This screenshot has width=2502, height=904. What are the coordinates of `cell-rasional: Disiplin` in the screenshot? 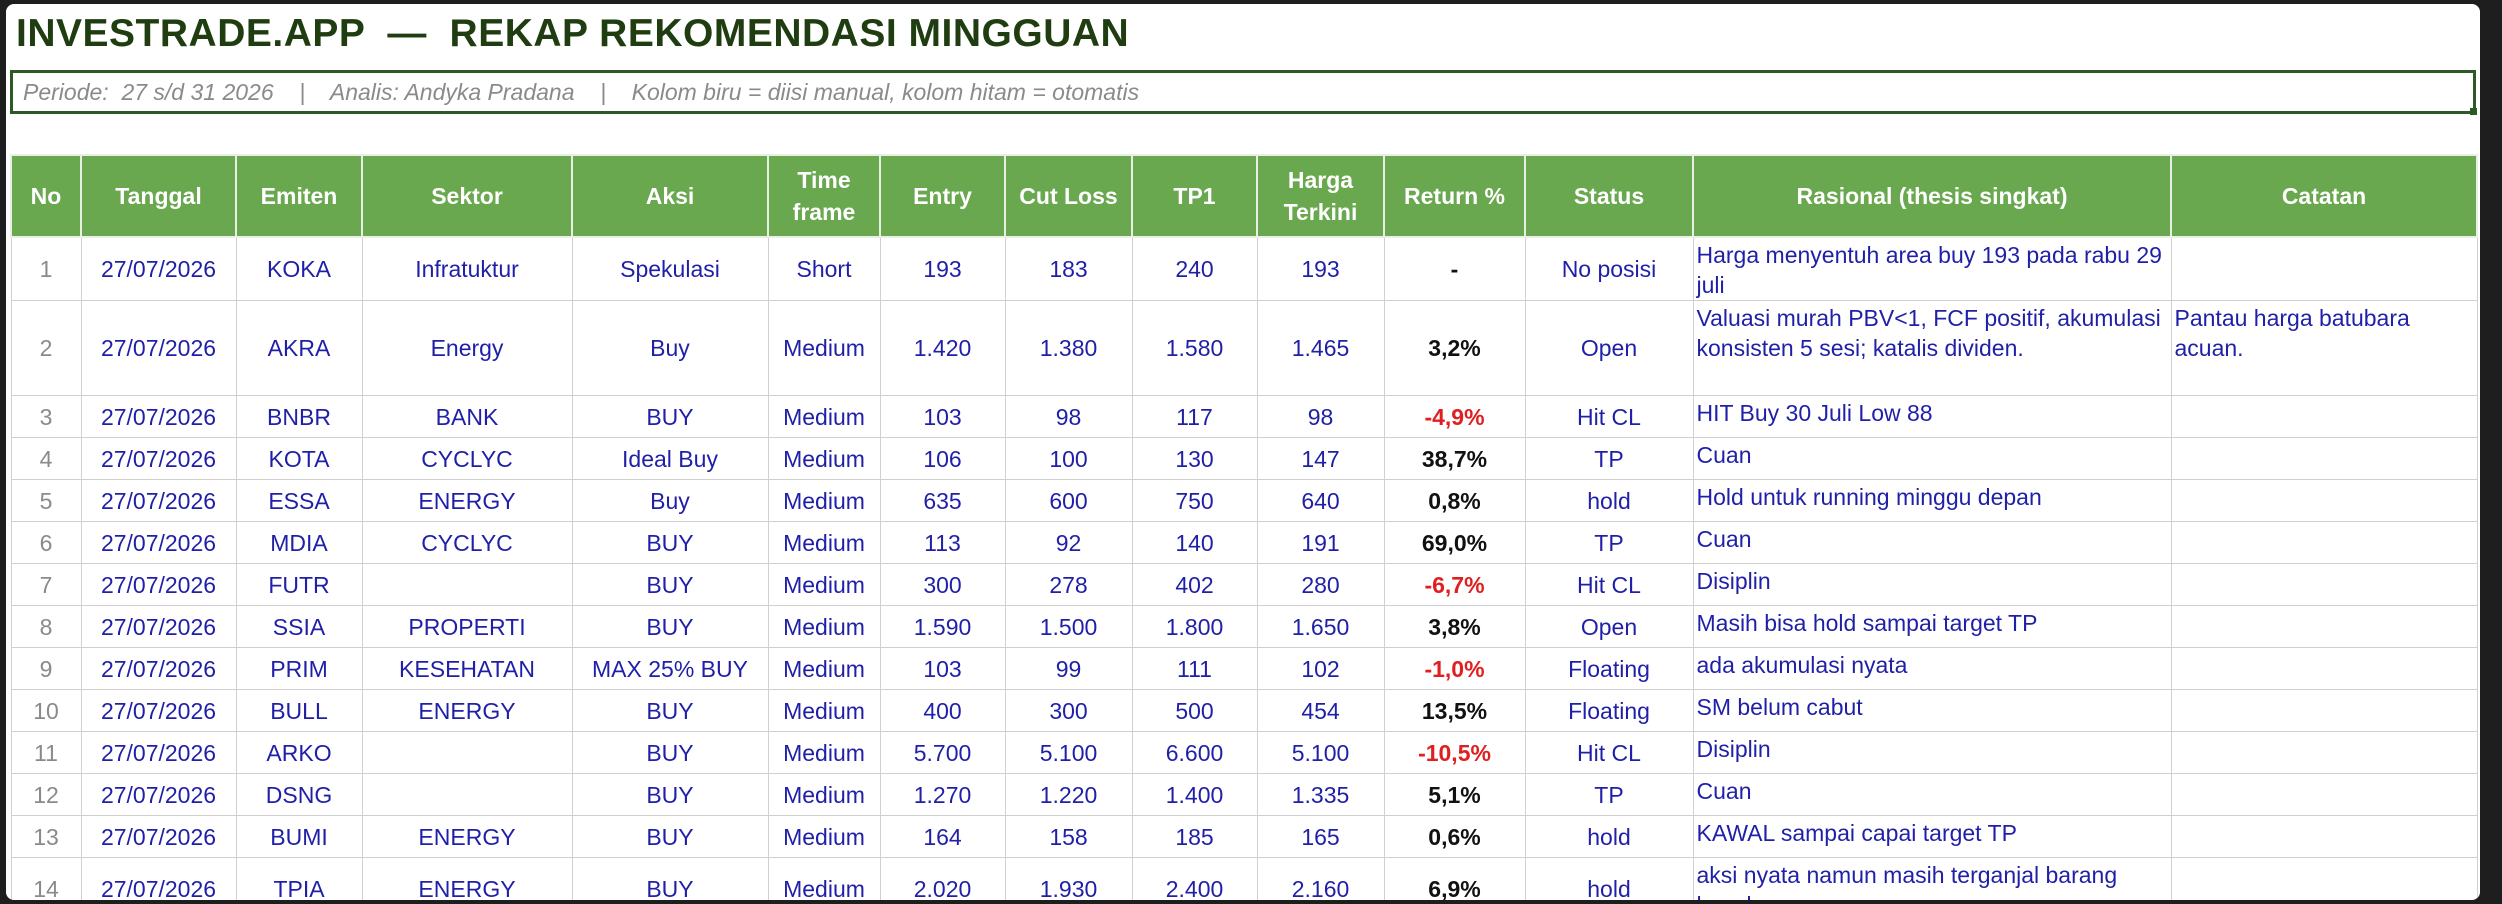 It's located at (1932, 584).